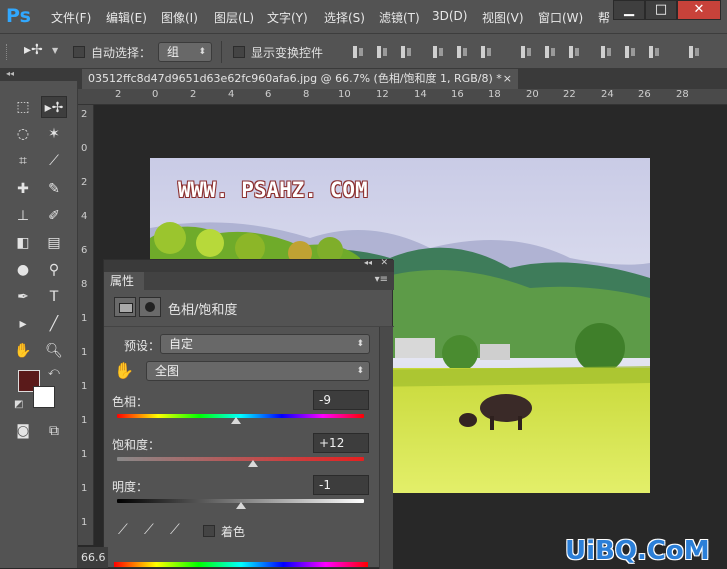 This screenshot has width=727, height=569. What do you see at coordinates (507, 79) in the screenshot?
I see `close-tab-icon: ×` at bounding box center [507, 79].